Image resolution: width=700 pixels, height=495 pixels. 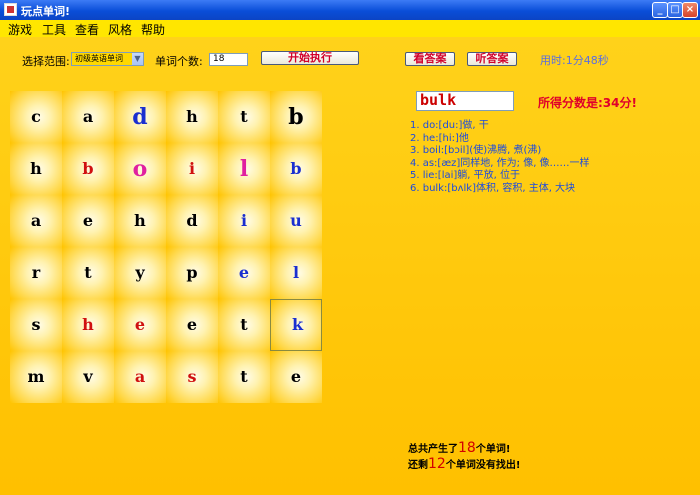 What do you see at coordinates (433, 449) in the screenshot?
I see `summary-text: 总共产生了` at bounding box center [433, 449].